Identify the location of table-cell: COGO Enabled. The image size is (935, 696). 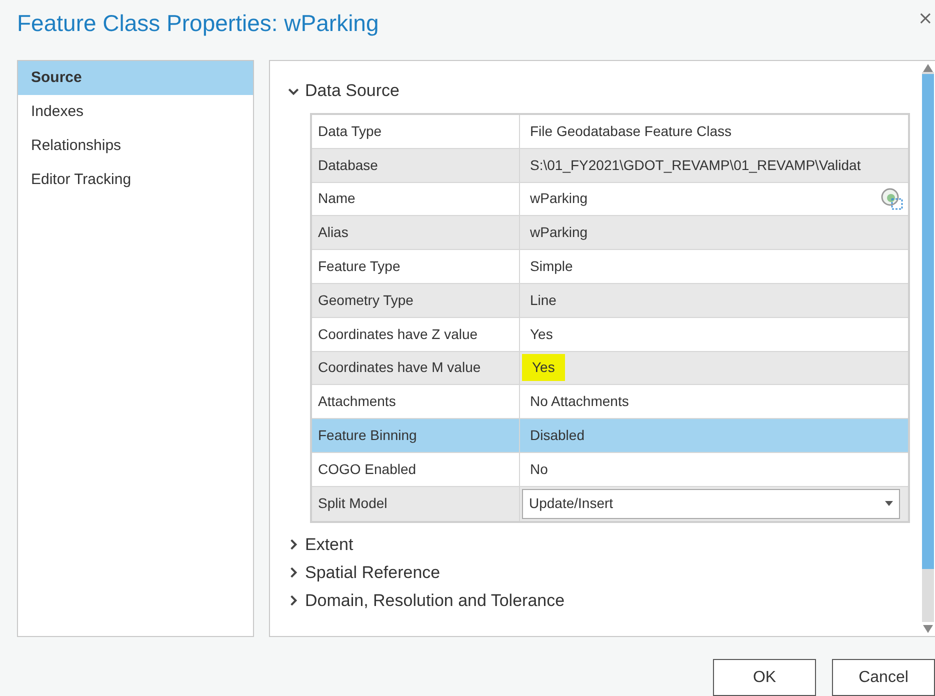
(416, 469).